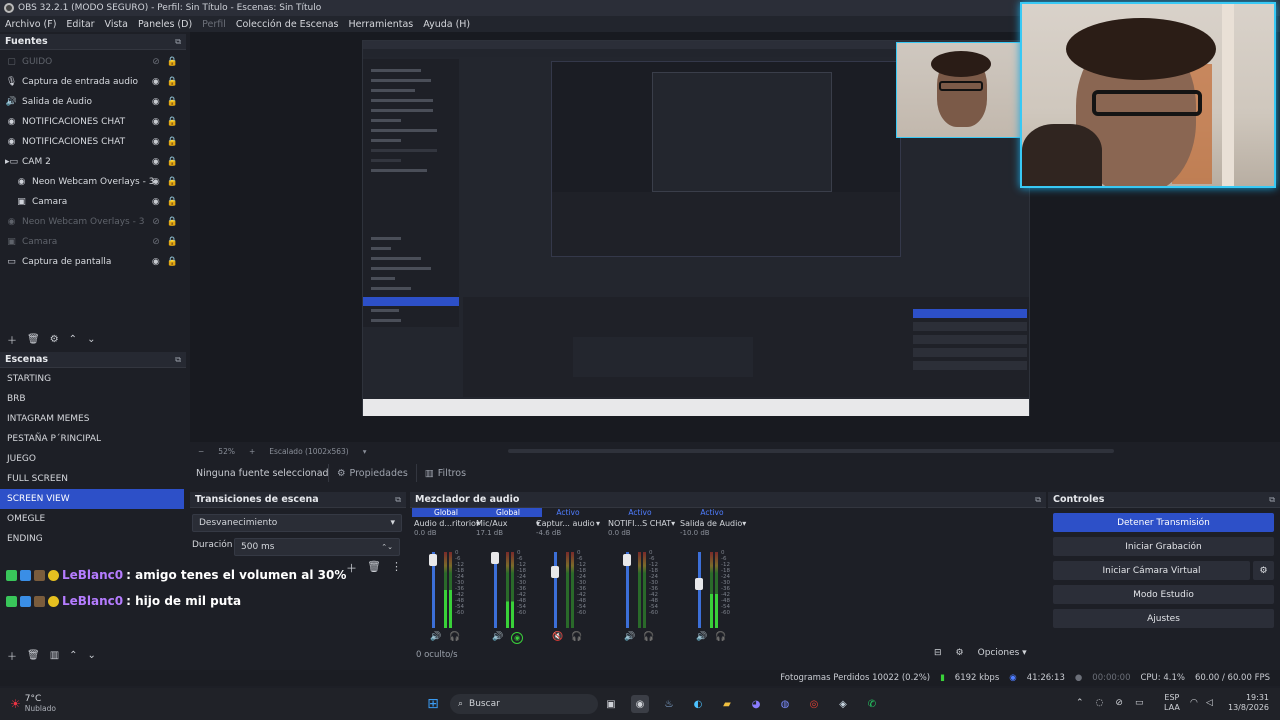 The height and width of the screenshot is (720, 1280). What do you see at coordinates (524, 704) in the screenshot?
I see `taskbar-search: ⌕ Buscar` at bounding box center [524, 704].